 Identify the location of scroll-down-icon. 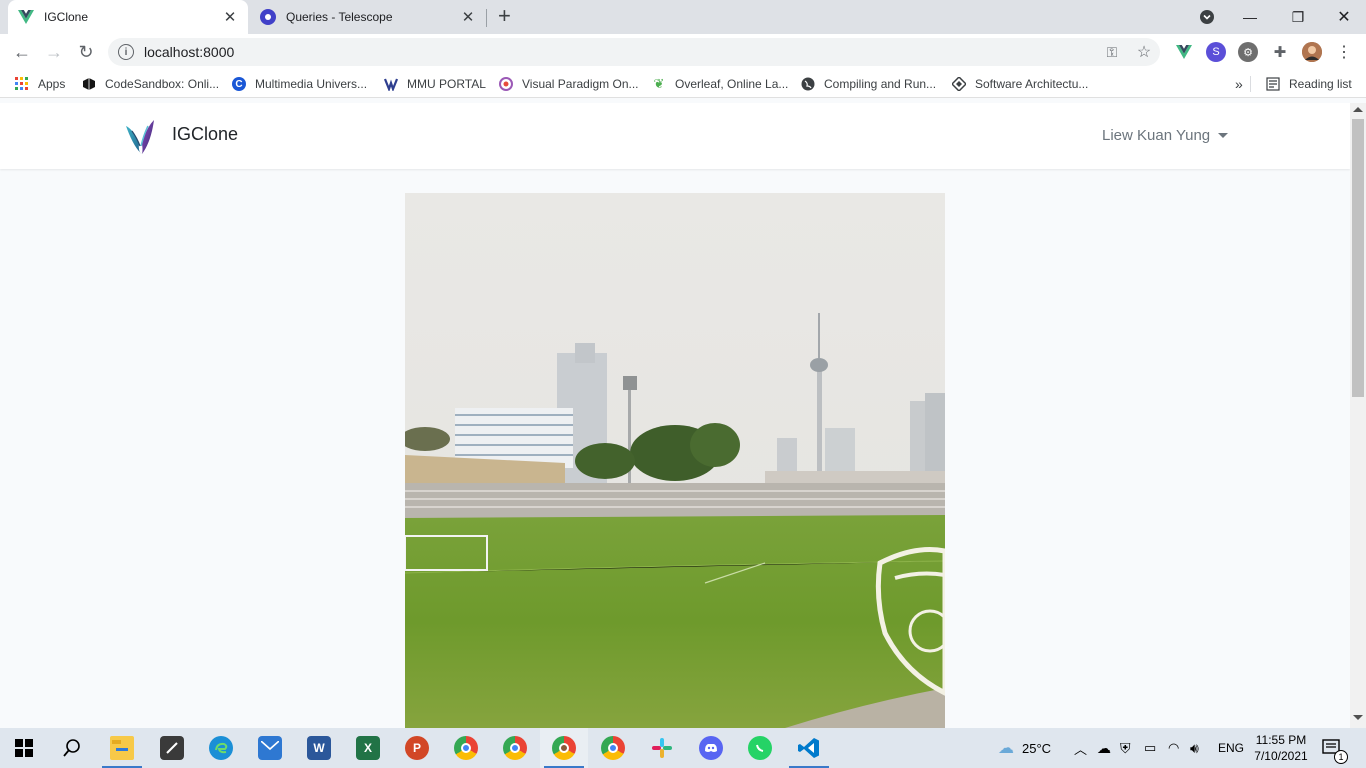
(1358, 717).